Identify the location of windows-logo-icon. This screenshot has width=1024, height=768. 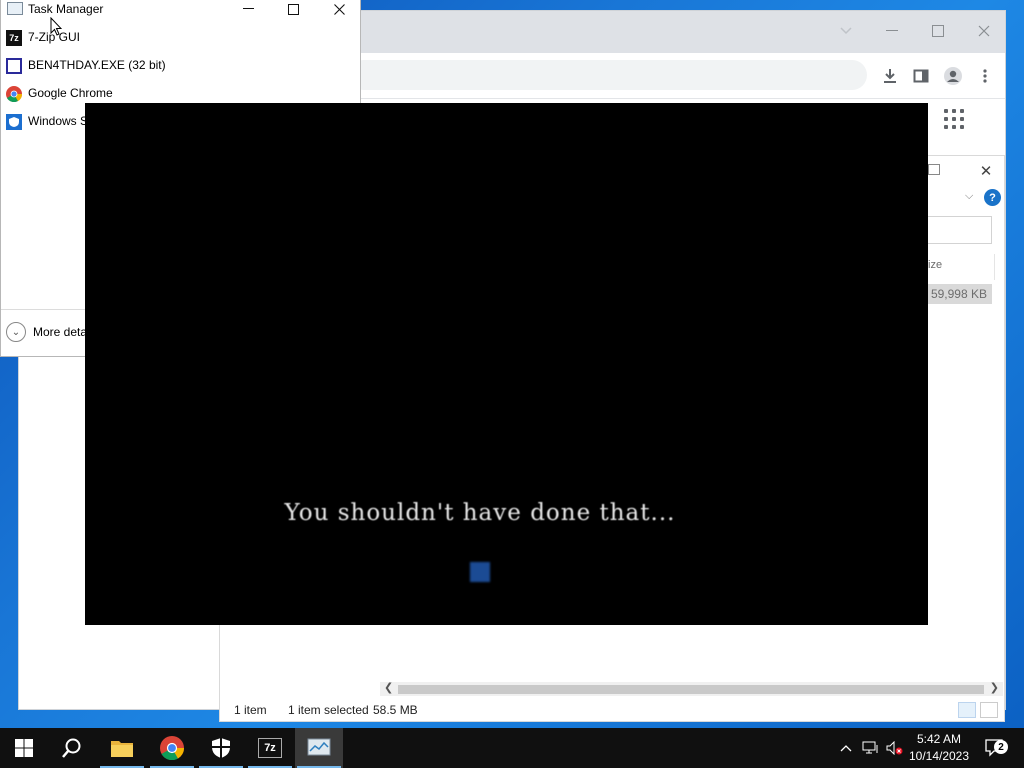
(24, 748).